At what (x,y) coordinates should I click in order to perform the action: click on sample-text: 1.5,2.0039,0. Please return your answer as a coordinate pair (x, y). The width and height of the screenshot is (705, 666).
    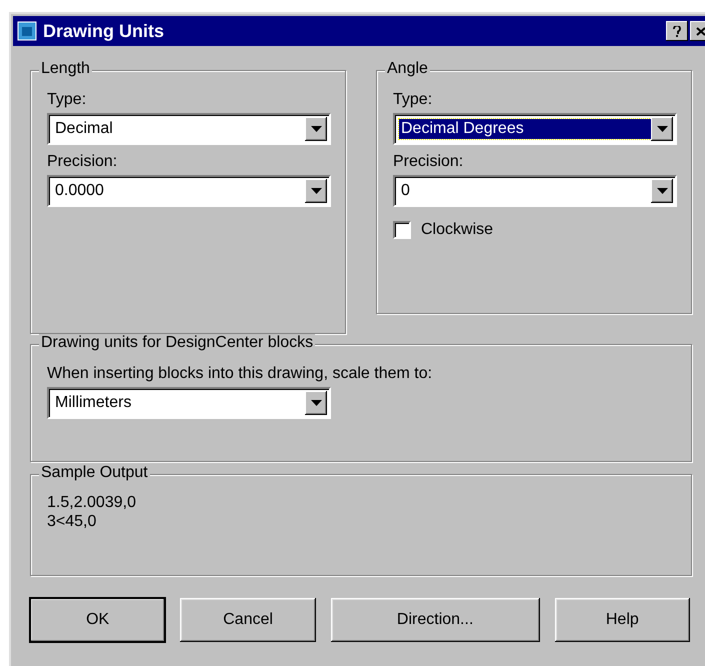
    Looking at the image, I should click on (92, 502).